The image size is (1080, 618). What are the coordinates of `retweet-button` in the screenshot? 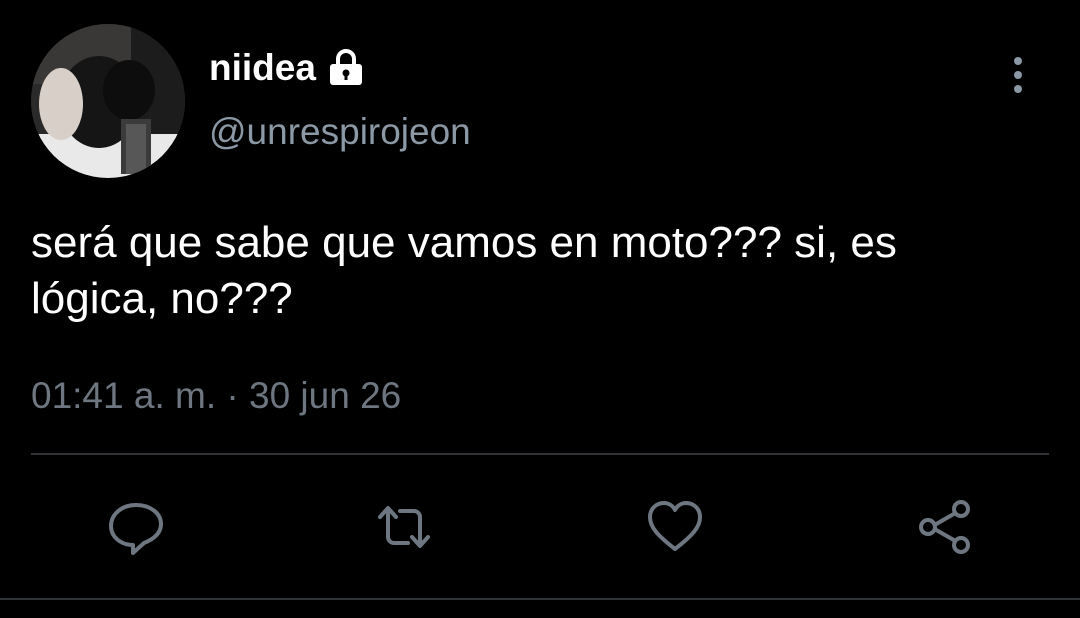 It's located at (404, 527).